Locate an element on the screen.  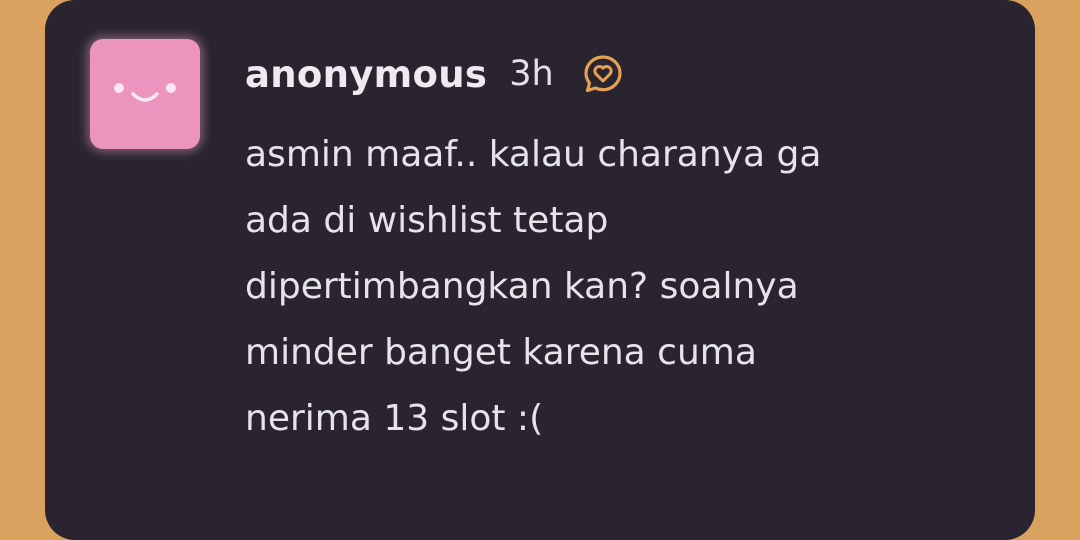
timestamp: 3h is located at coordinates (531, 74).